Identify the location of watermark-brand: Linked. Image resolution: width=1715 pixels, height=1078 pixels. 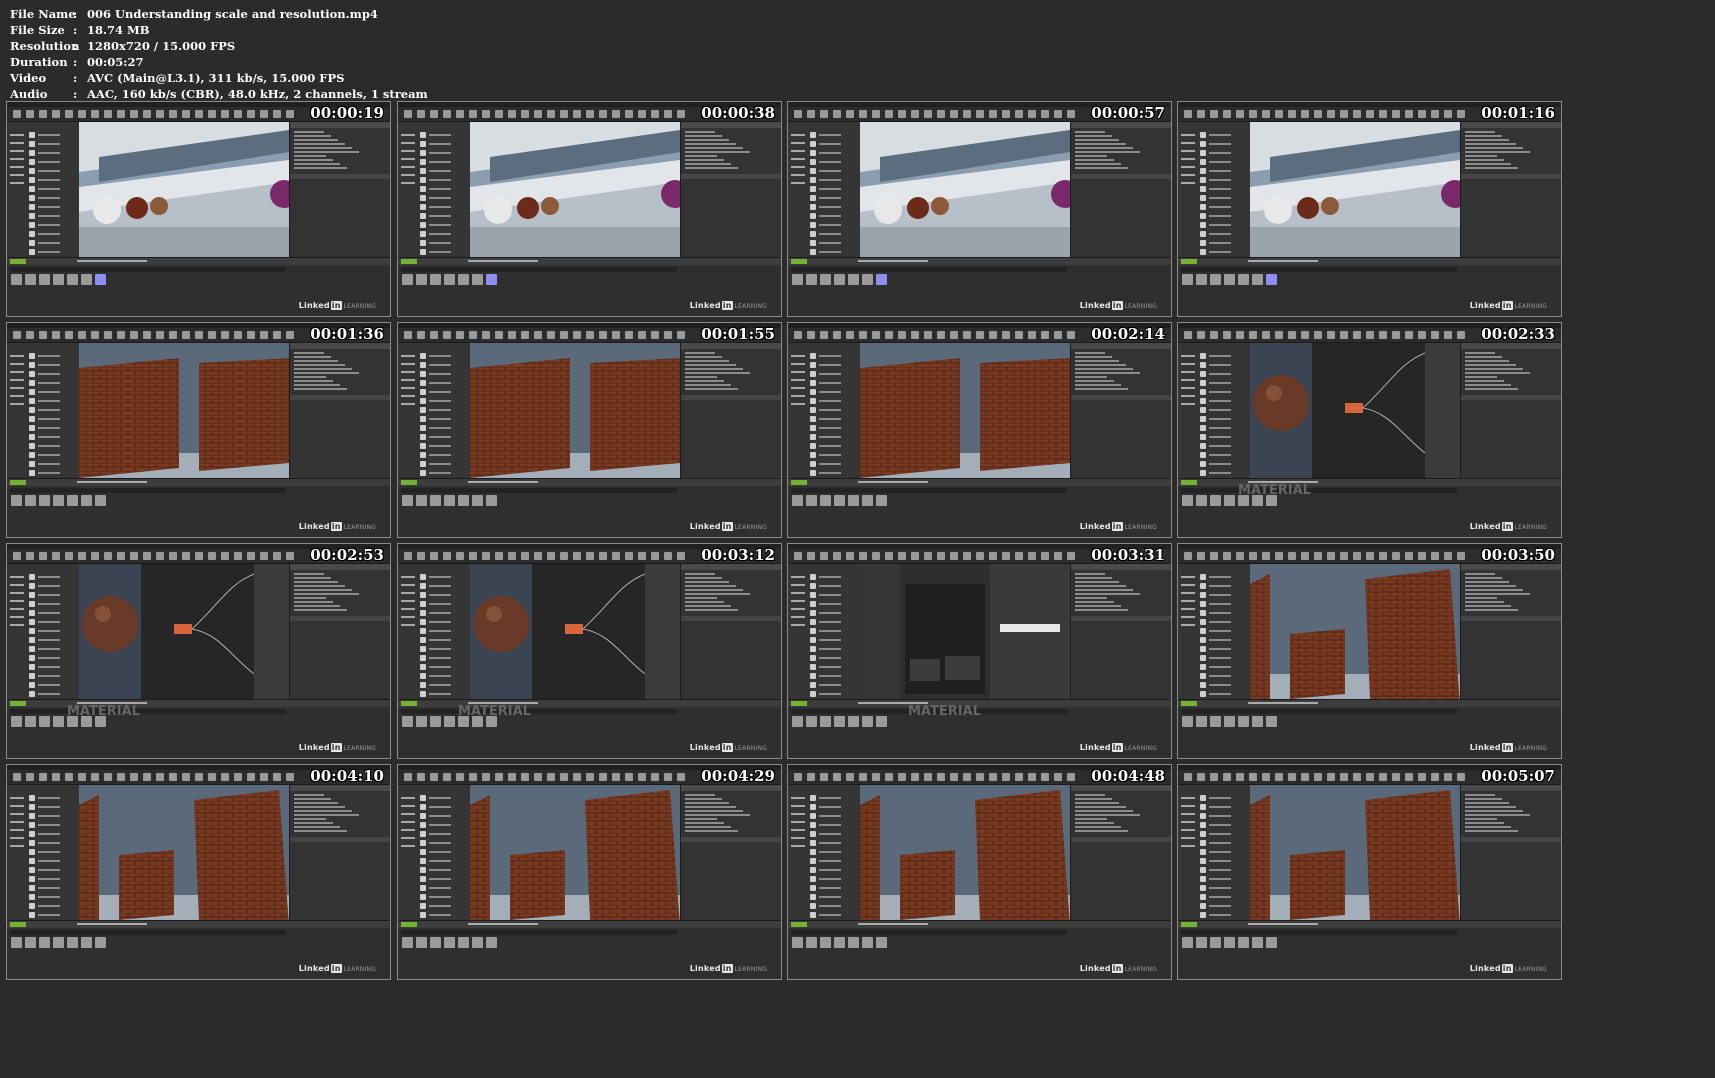
(1485, 305).